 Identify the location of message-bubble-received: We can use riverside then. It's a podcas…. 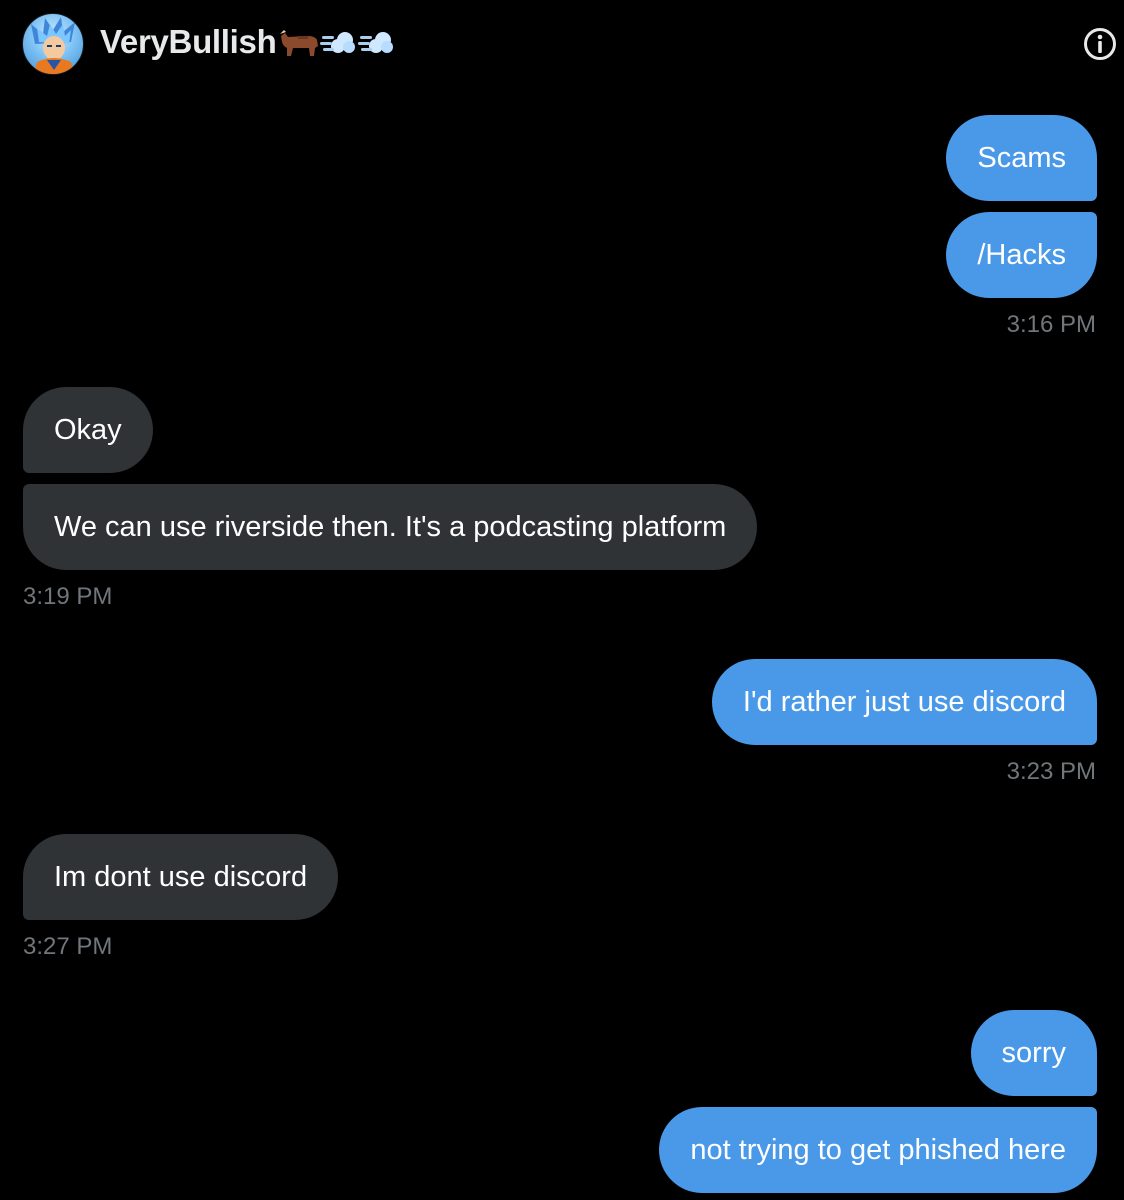
(390, 527).